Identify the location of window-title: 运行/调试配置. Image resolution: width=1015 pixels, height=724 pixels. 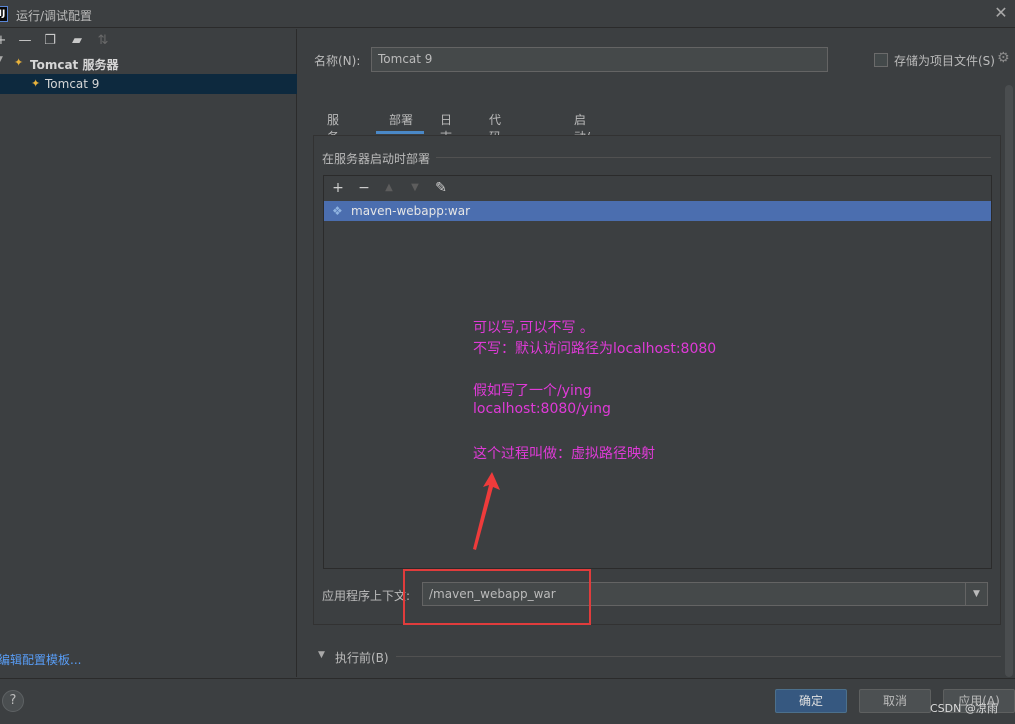
(54, 16).